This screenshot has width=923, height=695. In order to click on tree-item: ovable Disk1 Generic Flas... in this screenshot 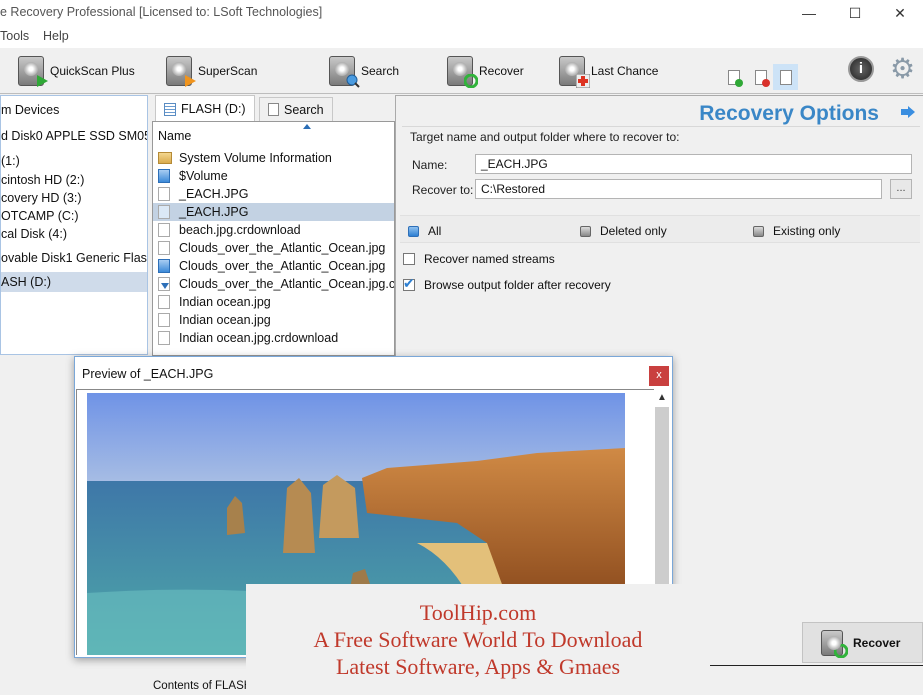, I will do `click(74, 258)`.